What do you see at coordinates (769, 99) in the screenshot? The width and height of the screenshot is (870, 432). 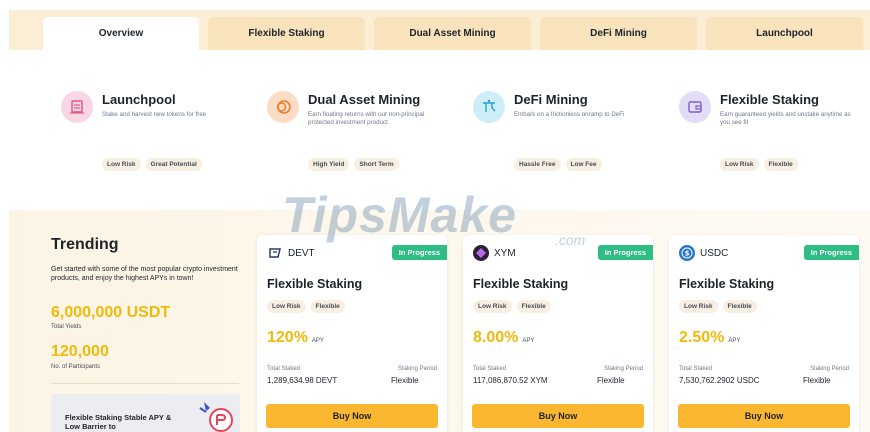 I see `product-title: Flexible Staking` at bounding box center [769, 99].